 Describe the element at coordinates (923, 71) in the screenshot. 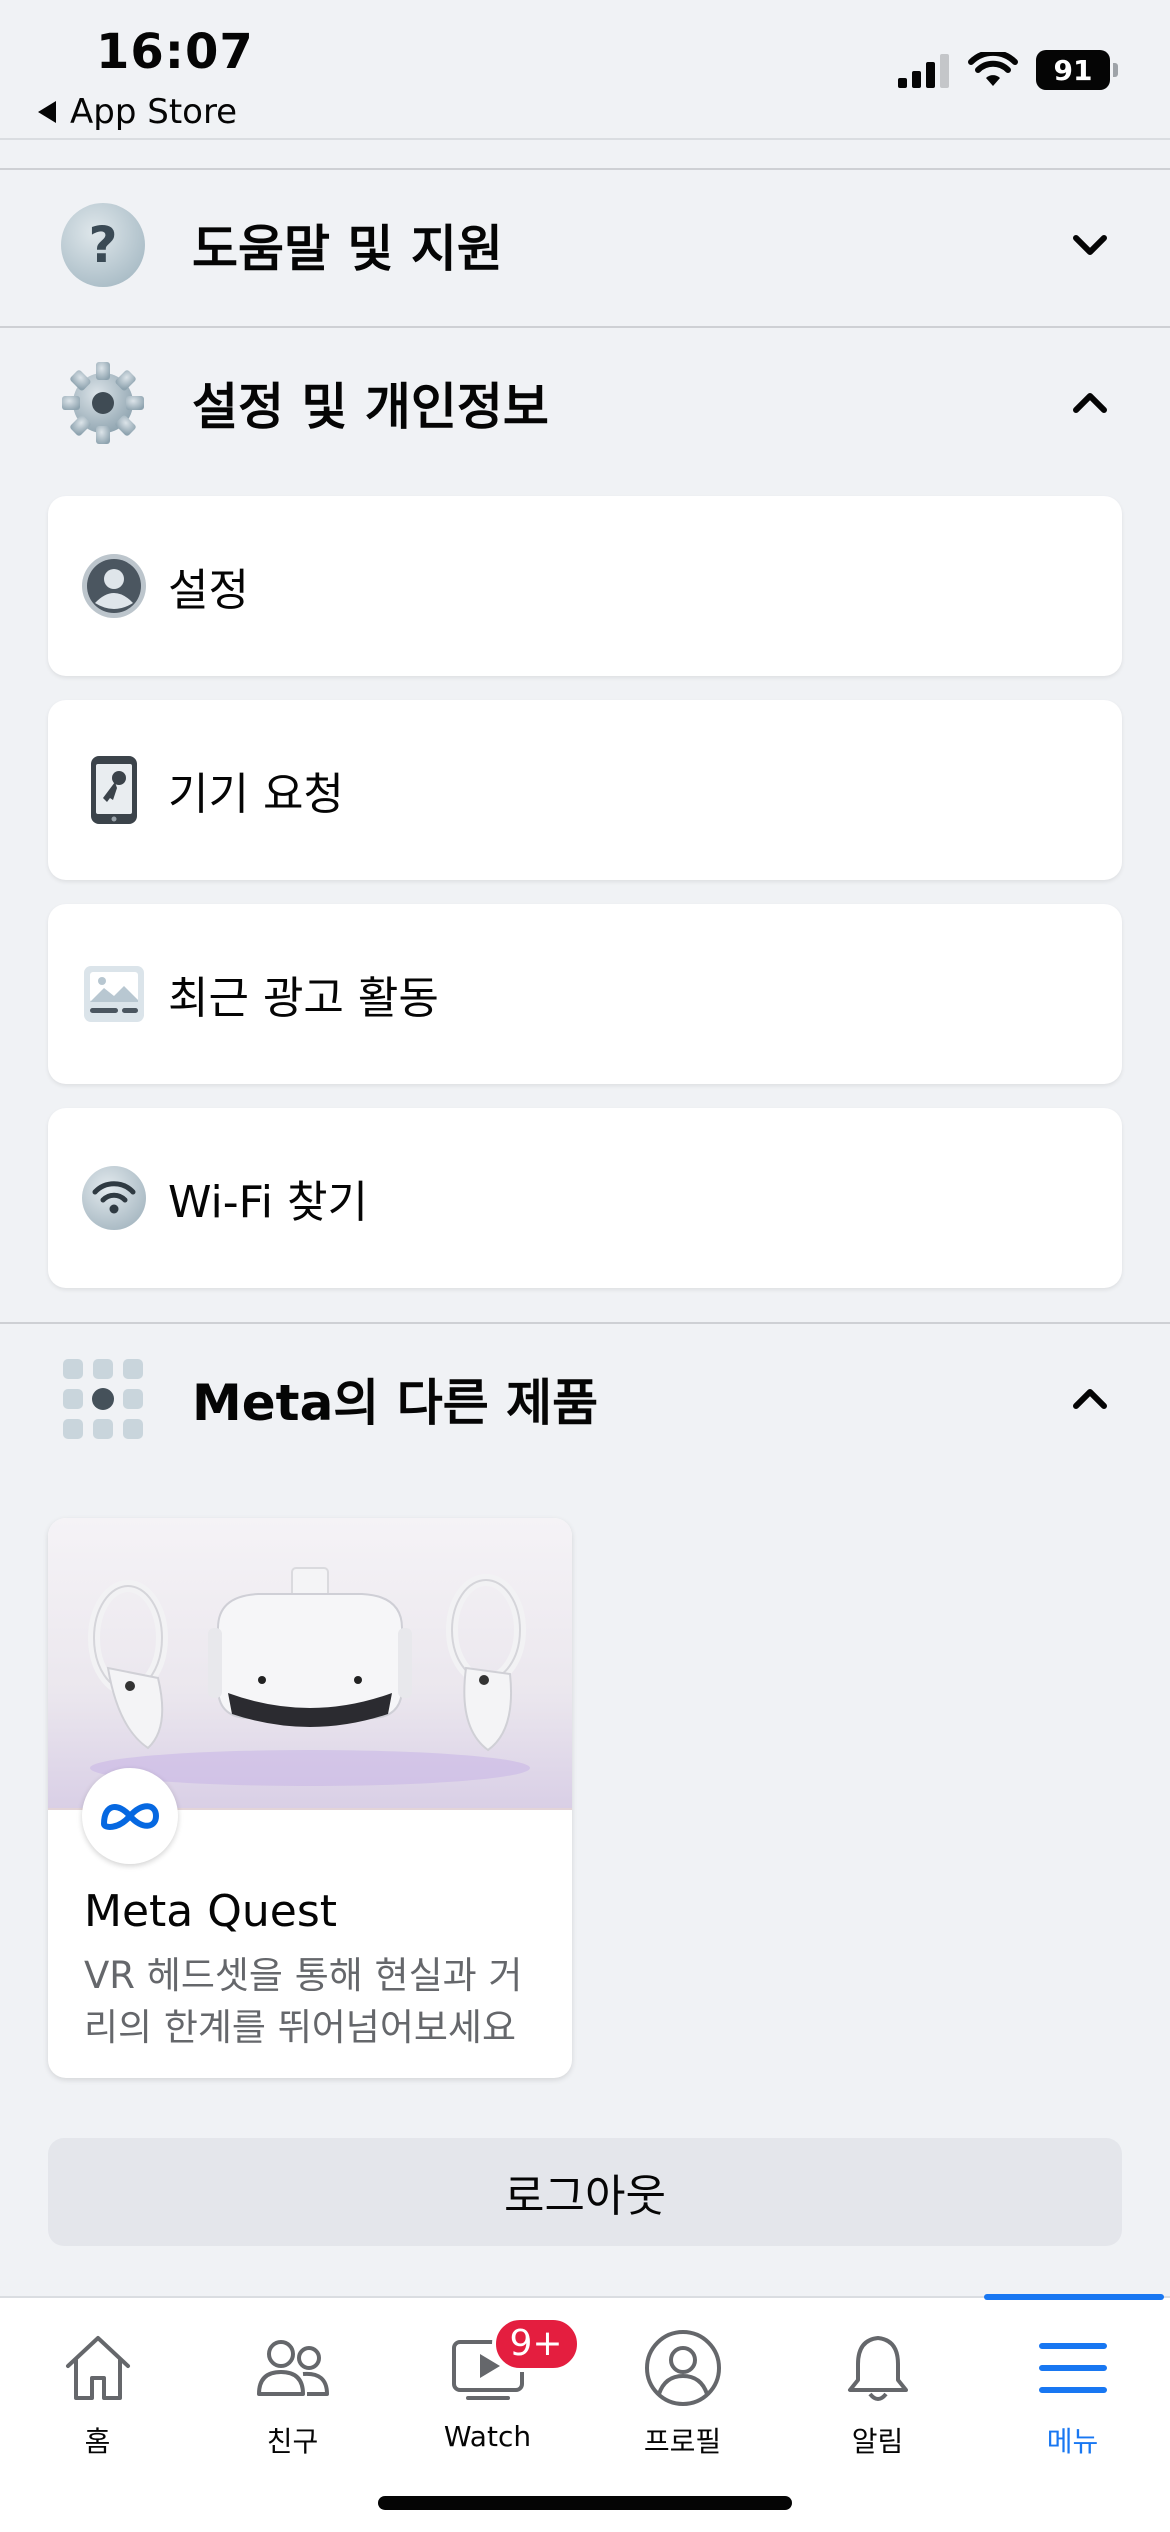

I see `cellular-signal-icon` at that location.